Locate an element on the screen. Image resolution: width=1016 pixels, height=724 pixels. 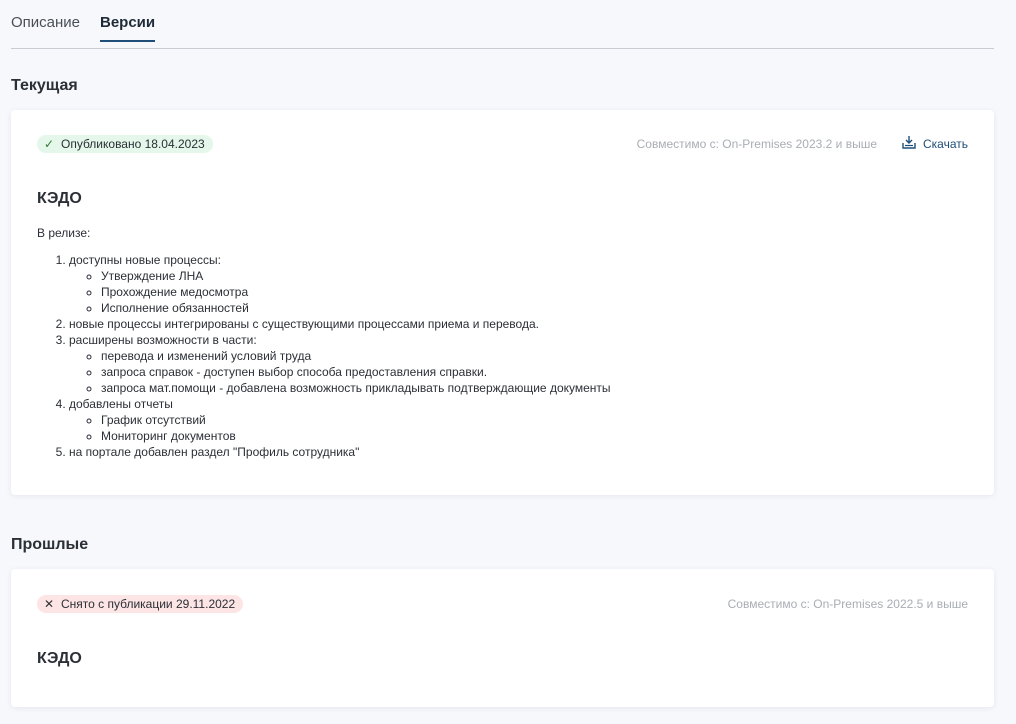
compatibility-text: Совместимо с: On-Premises 2023.2 и выше is located at coordinates (756, 144).